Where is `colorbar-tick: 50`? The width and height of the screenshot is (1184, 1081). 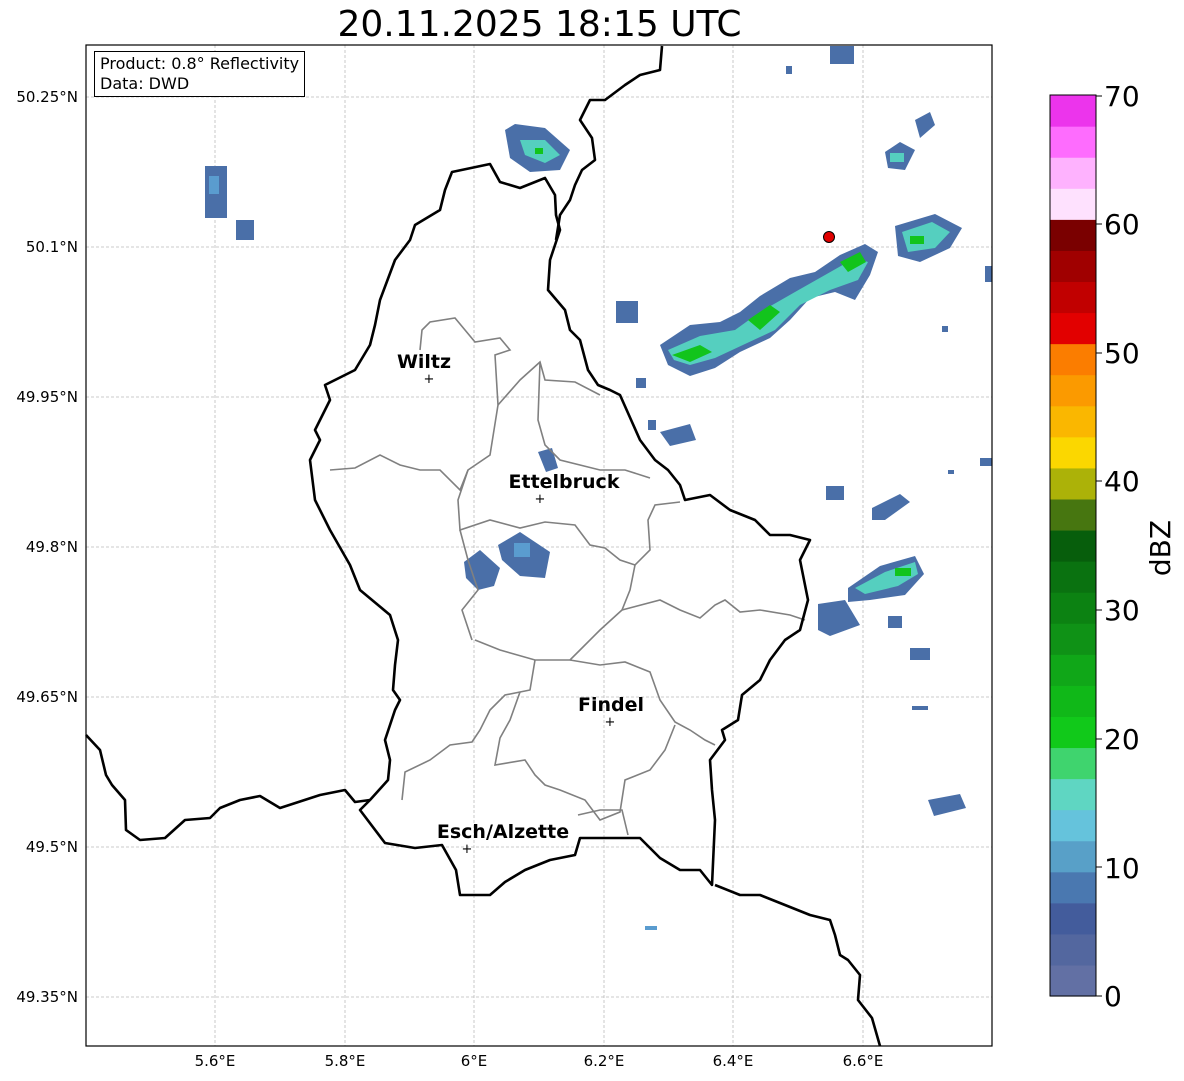 colorbar-tick: 50 is located at coordinates (1122, 353).